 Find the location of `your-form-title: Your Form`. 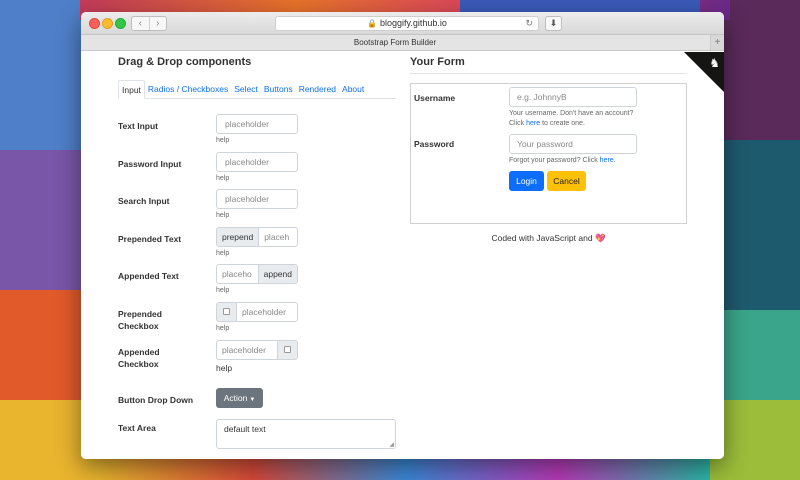

your-form-title: Your Form is located at coordinates (437, 62).